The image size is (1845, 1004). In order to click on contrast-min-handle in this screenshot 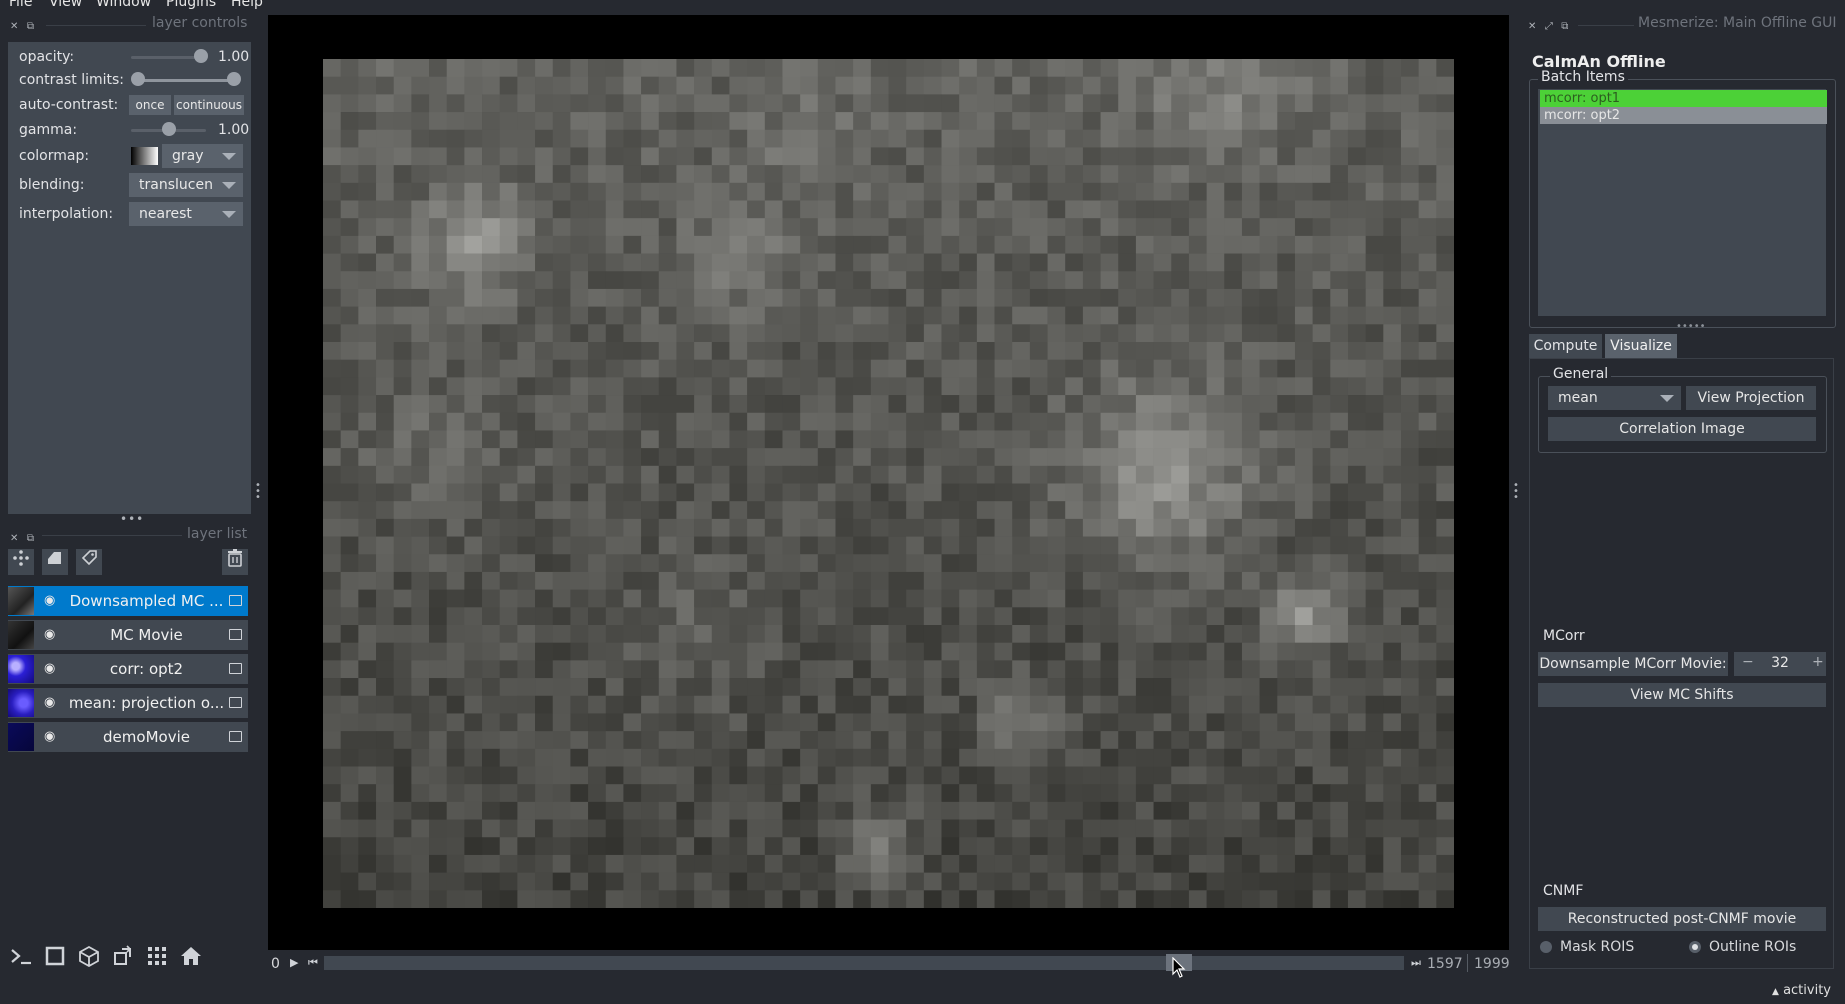, I will do `click(138, 79)`.